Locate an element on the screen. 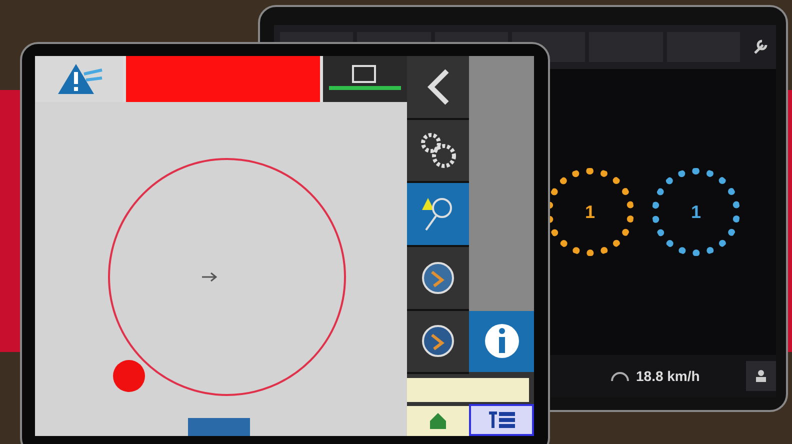 The image size is (792, 444). home-button is located at coordinates (438, 421).